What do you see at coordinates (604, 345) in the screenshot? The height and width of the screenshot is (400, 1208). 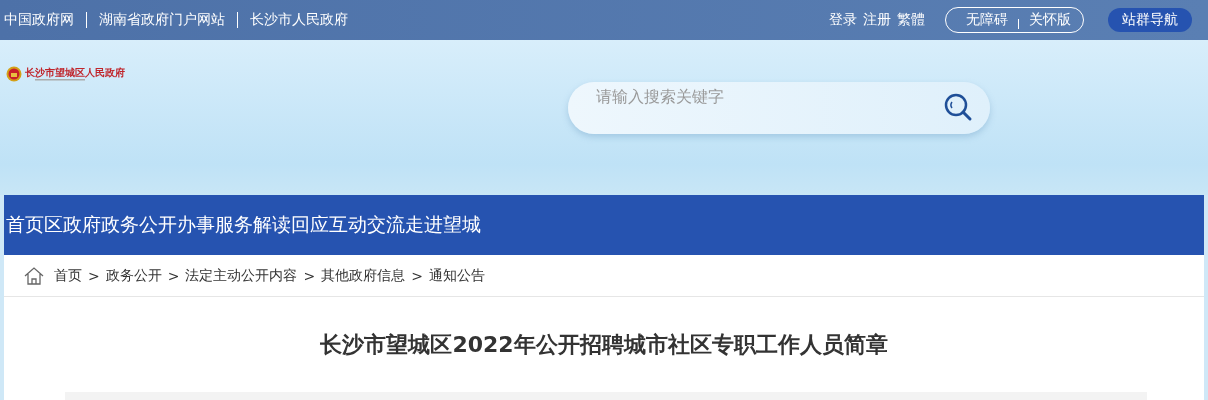 I see `article-title: 长沙市望城区2022年公开招聘城市社区专职工作人员简章` at bounding box center [604, 345].